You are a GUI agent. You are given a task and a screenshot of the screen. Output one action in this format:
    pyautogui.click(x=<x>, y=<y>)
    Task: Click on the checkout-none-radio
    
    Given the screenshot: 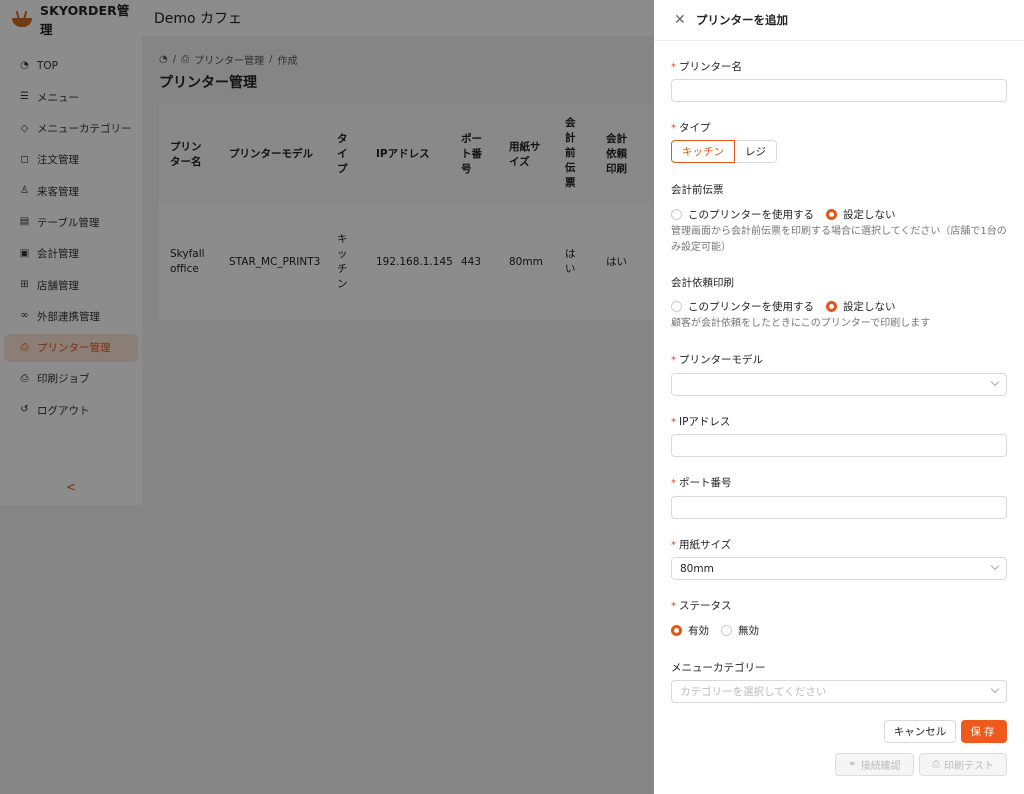 What is the action you would take?
    pyautogui.click(x=831, y=306)
    